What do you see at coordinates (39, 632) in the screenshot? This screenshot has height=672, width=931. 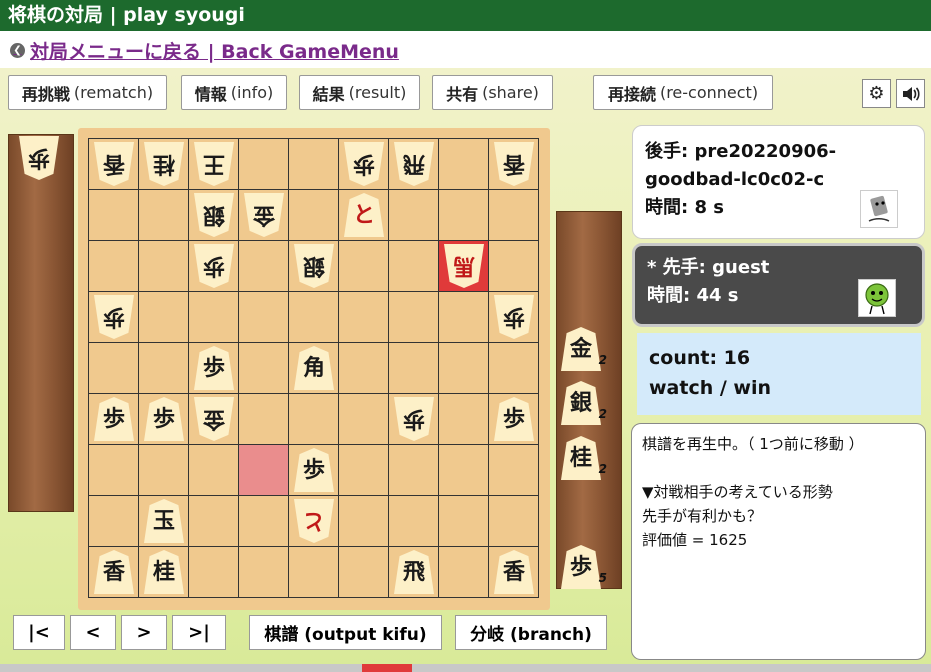 I see `first-move-button: |<` at bounding box center [39, 632].